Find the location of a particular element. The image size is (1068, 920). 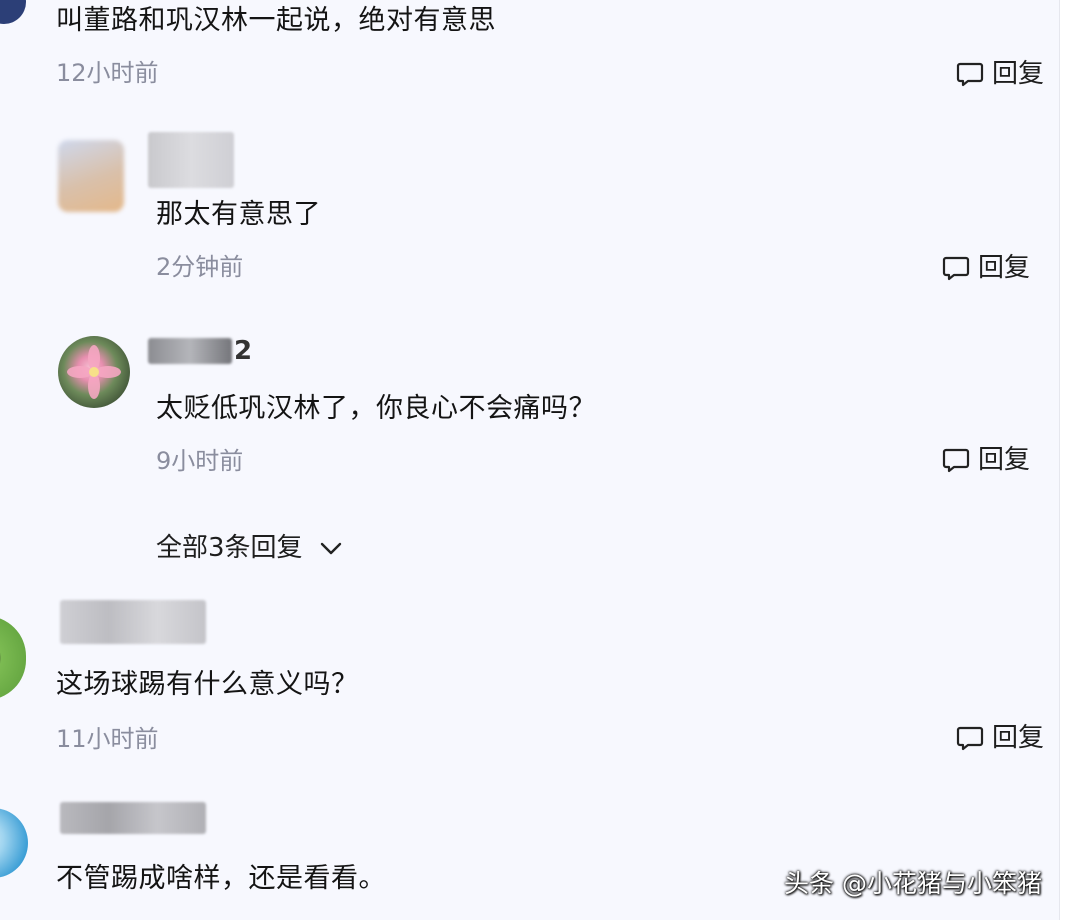

comment-time: 2分钟前 is located at coordinates (200, 267).